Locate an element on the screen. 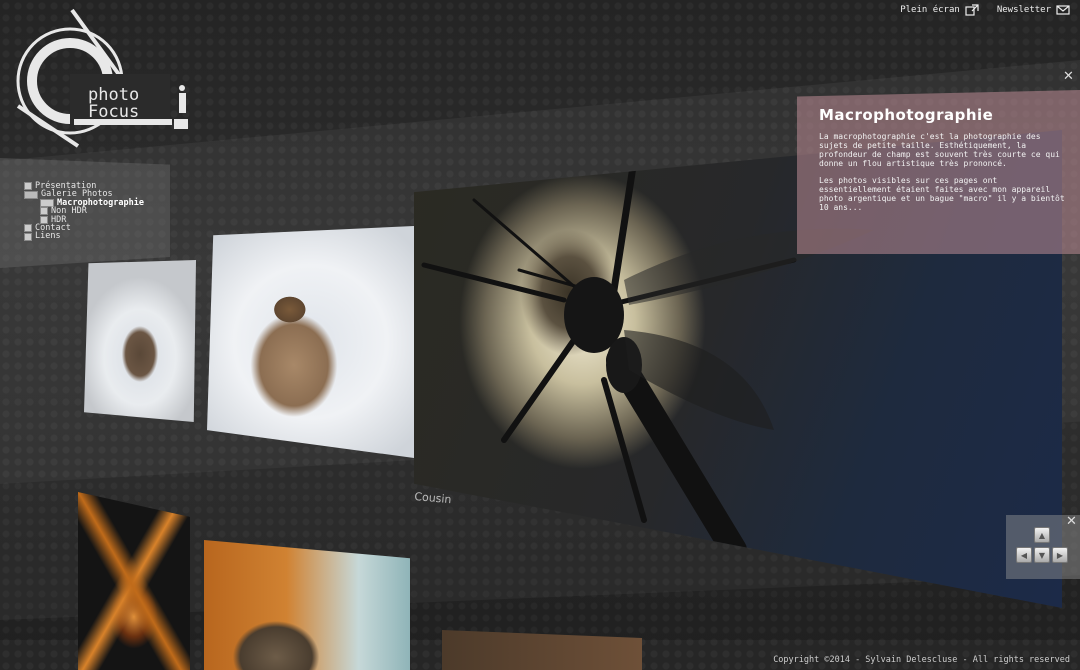  menu-item-liens: Liens is located at coordinates (97, 236).